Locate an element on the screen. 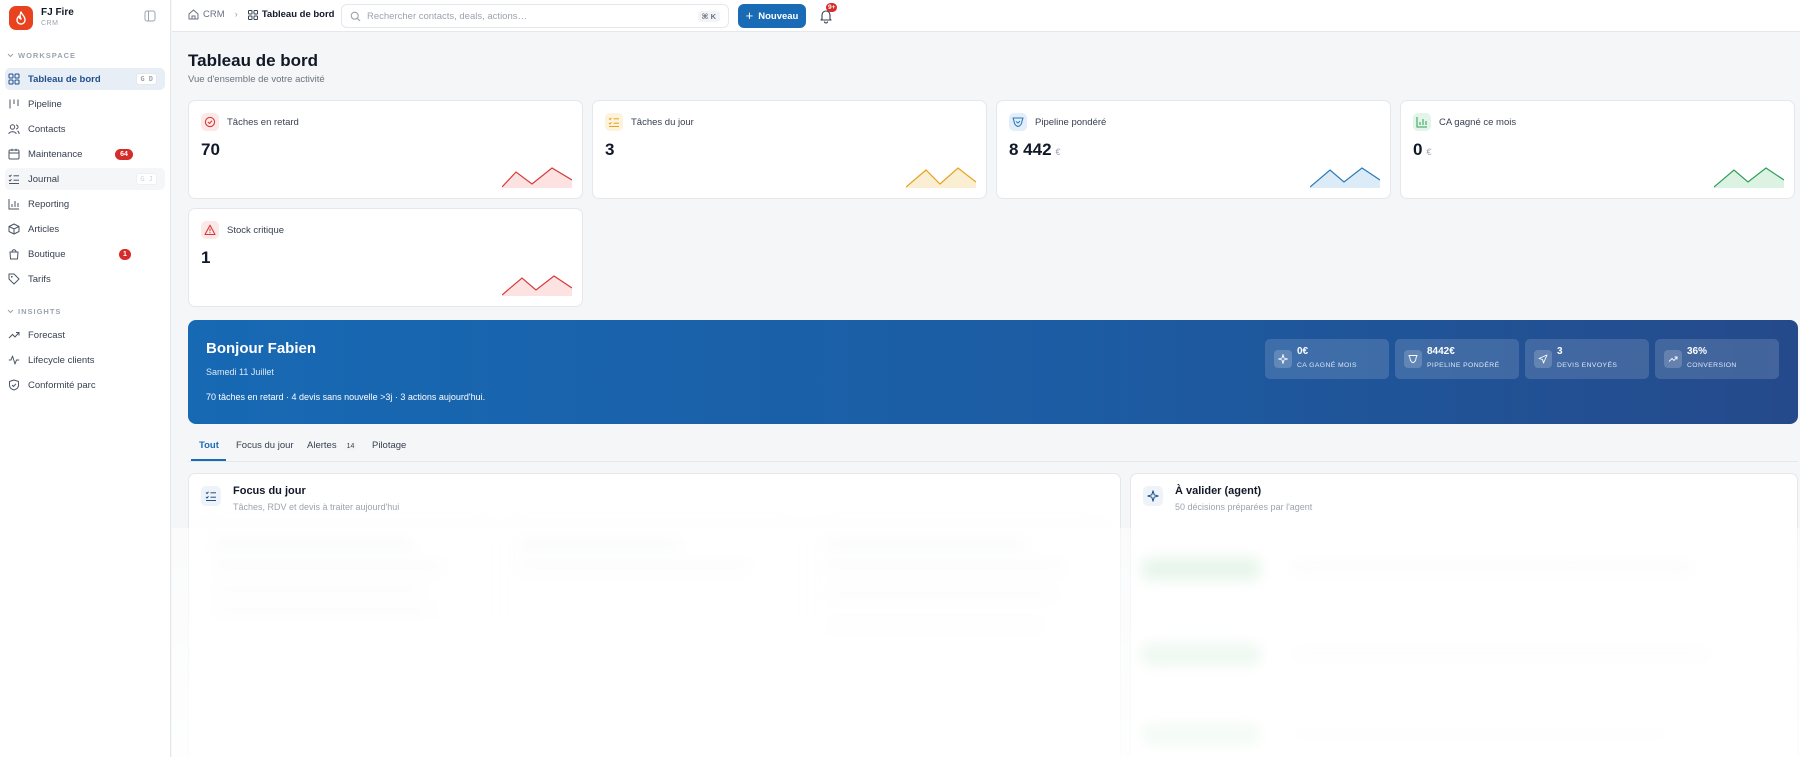 This screenshot has height=757, width=1800. tag-icon is located at coordinates (14, 279).